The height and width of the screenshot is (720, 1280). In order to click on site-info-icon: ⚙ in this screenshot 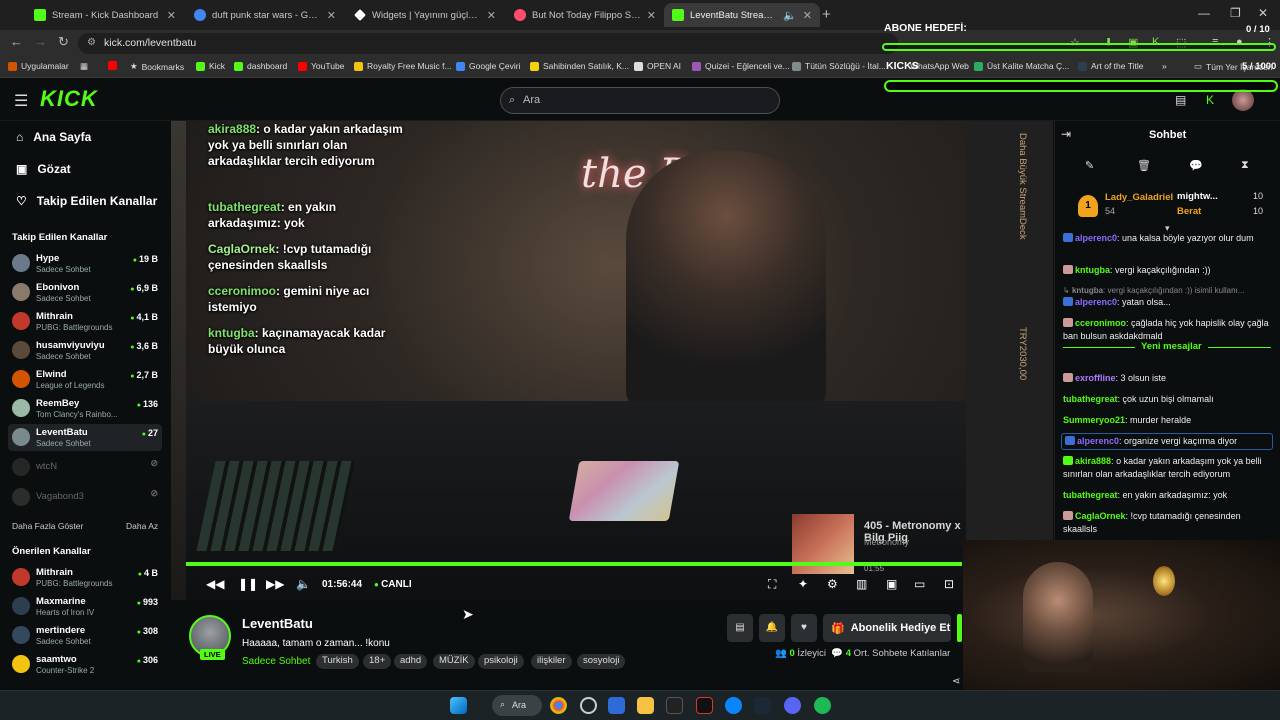, I will do `click(91, 42)`.